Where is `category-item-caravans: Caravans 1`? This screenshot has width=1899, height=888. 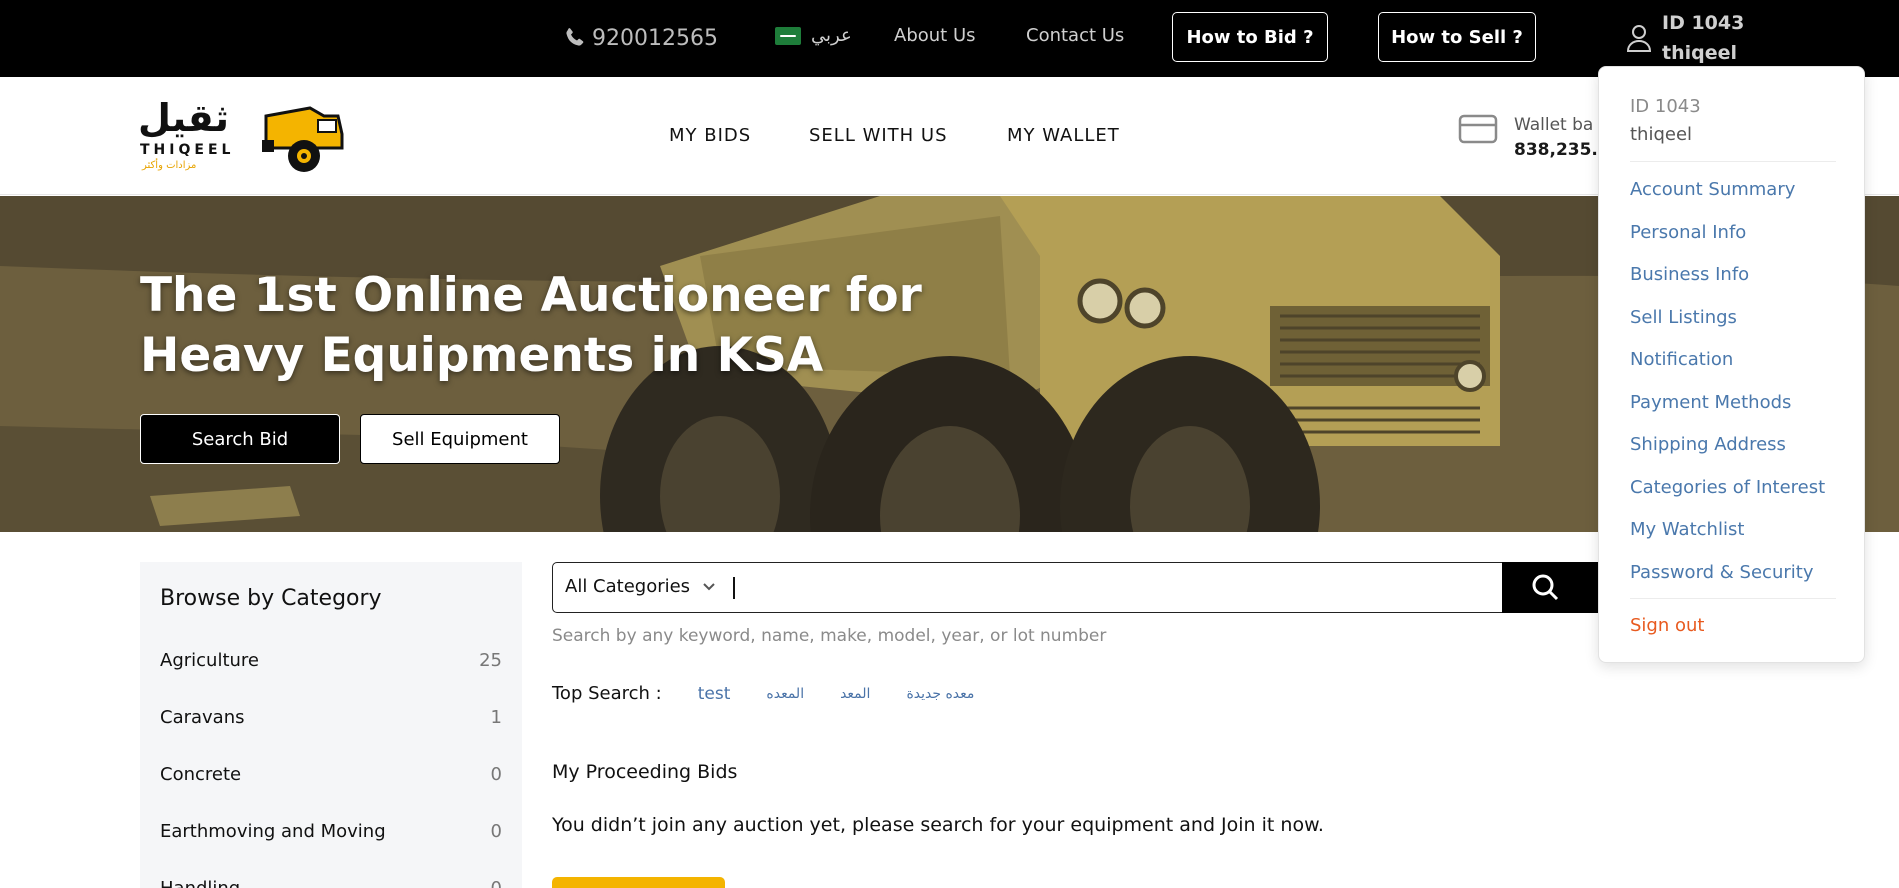 category-item-caravans: Caravans 1 is located at coordinates (331, 717).